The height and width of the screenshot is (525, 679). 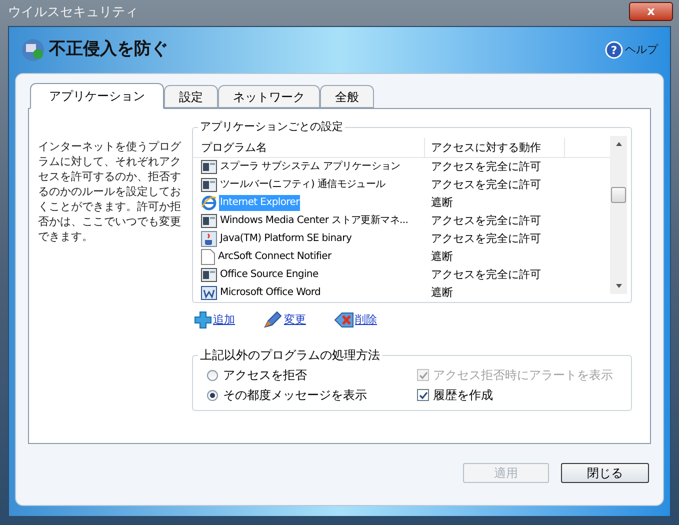 What do you see at coordinates (286, 239) in the screenshot?
I see `program-name: Java(TM) Platform SE binary` at bounding box center [286, 239].